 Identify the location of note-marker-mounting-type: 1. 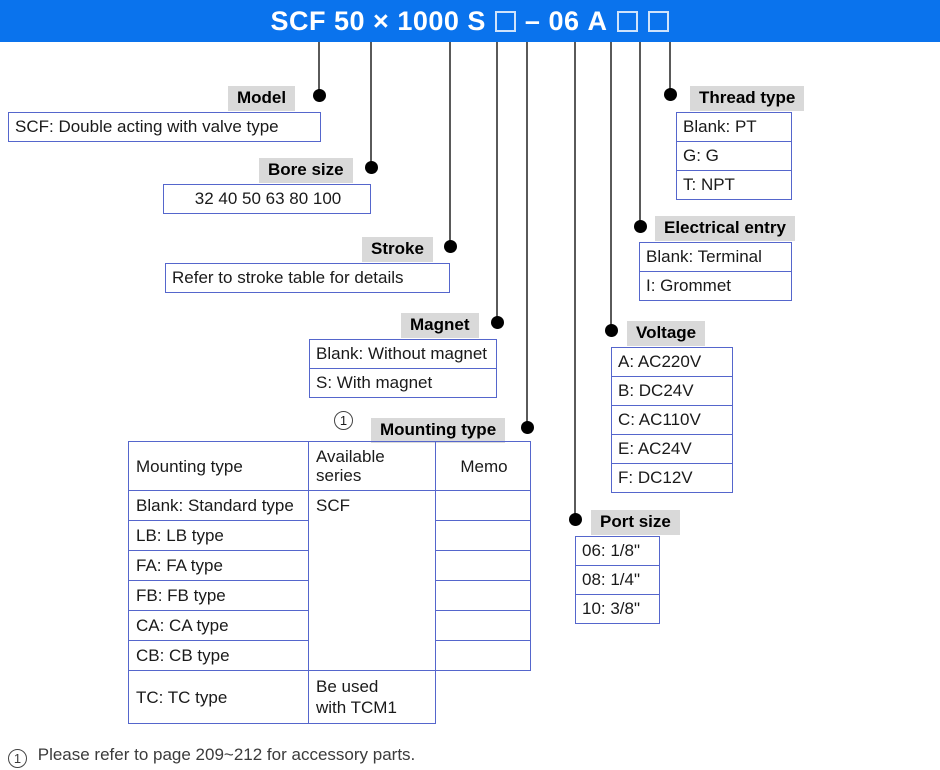
(343, 419).